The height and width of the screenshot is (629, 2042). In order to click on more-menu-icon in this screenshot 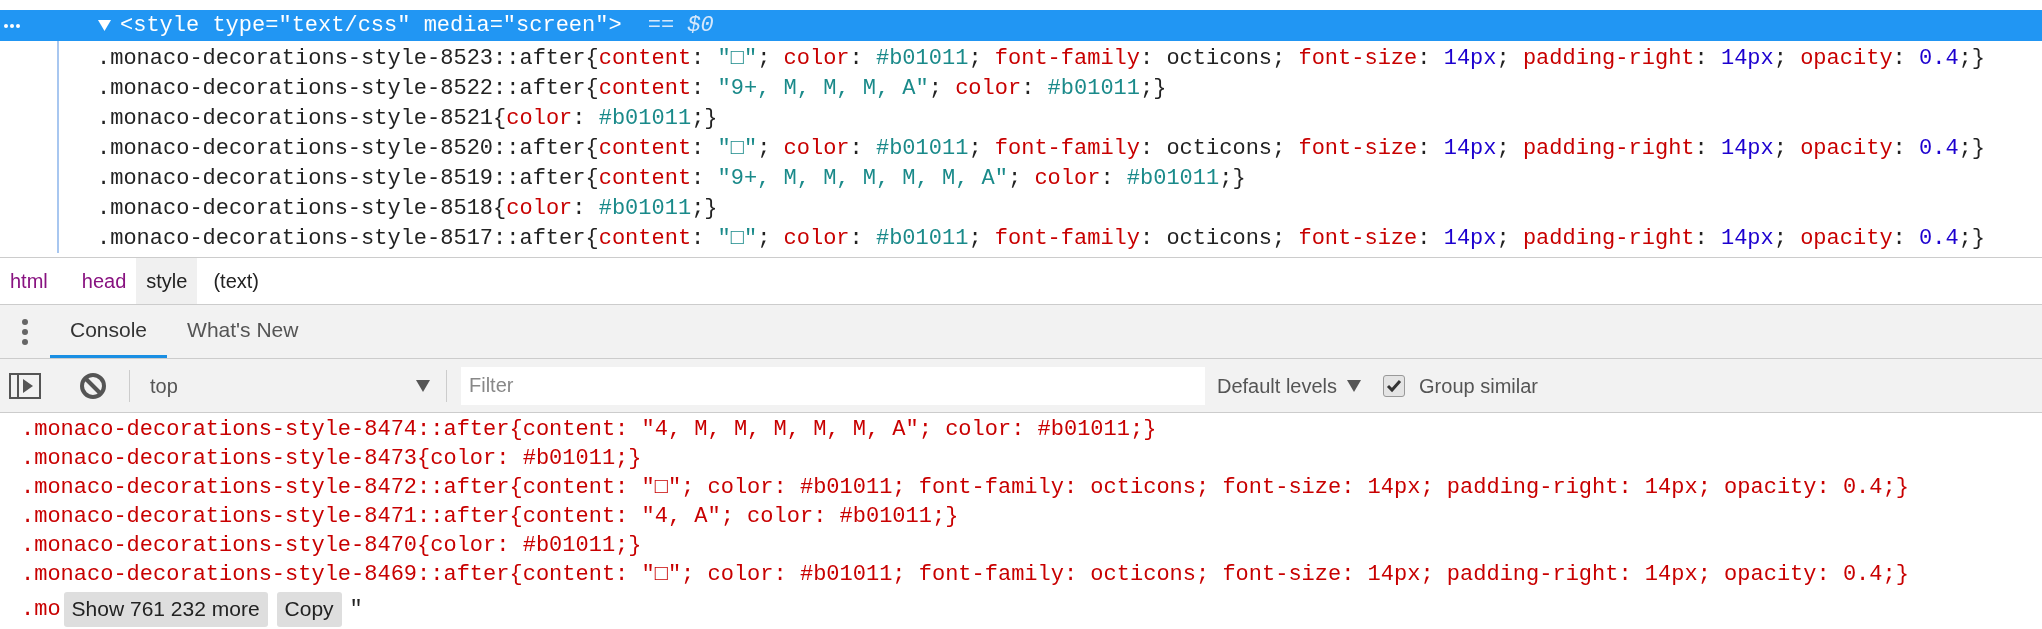, I will do `click(25, 331)`.